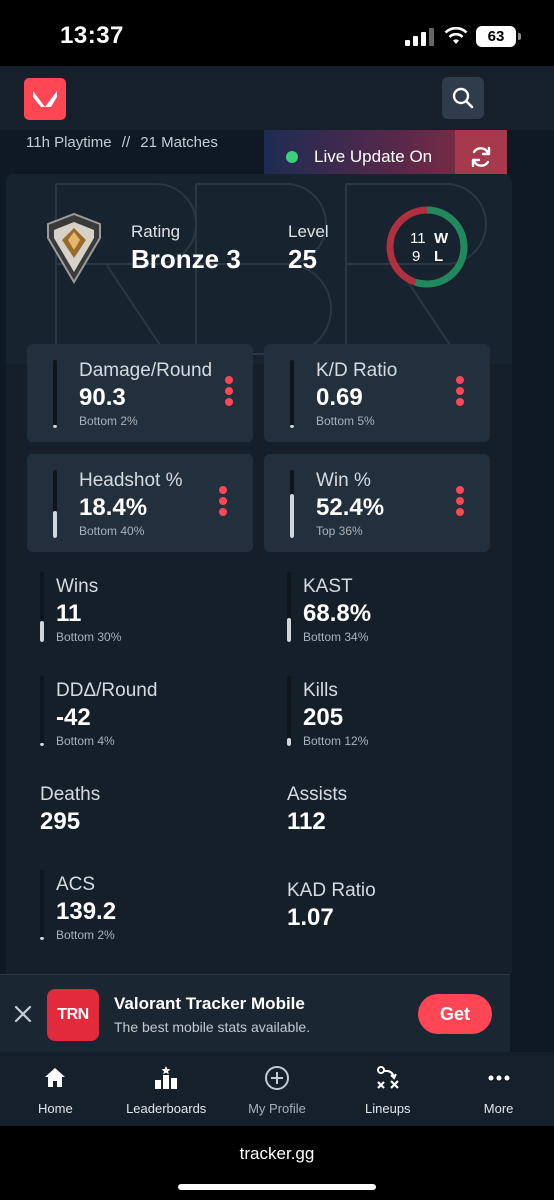 Image resolution: width=554 pixels, height=1200 pixels. What do you see at coordinates (328, 586) in the screenshot?
I see `stat-label: KAST` at bounding box center [328, 586].